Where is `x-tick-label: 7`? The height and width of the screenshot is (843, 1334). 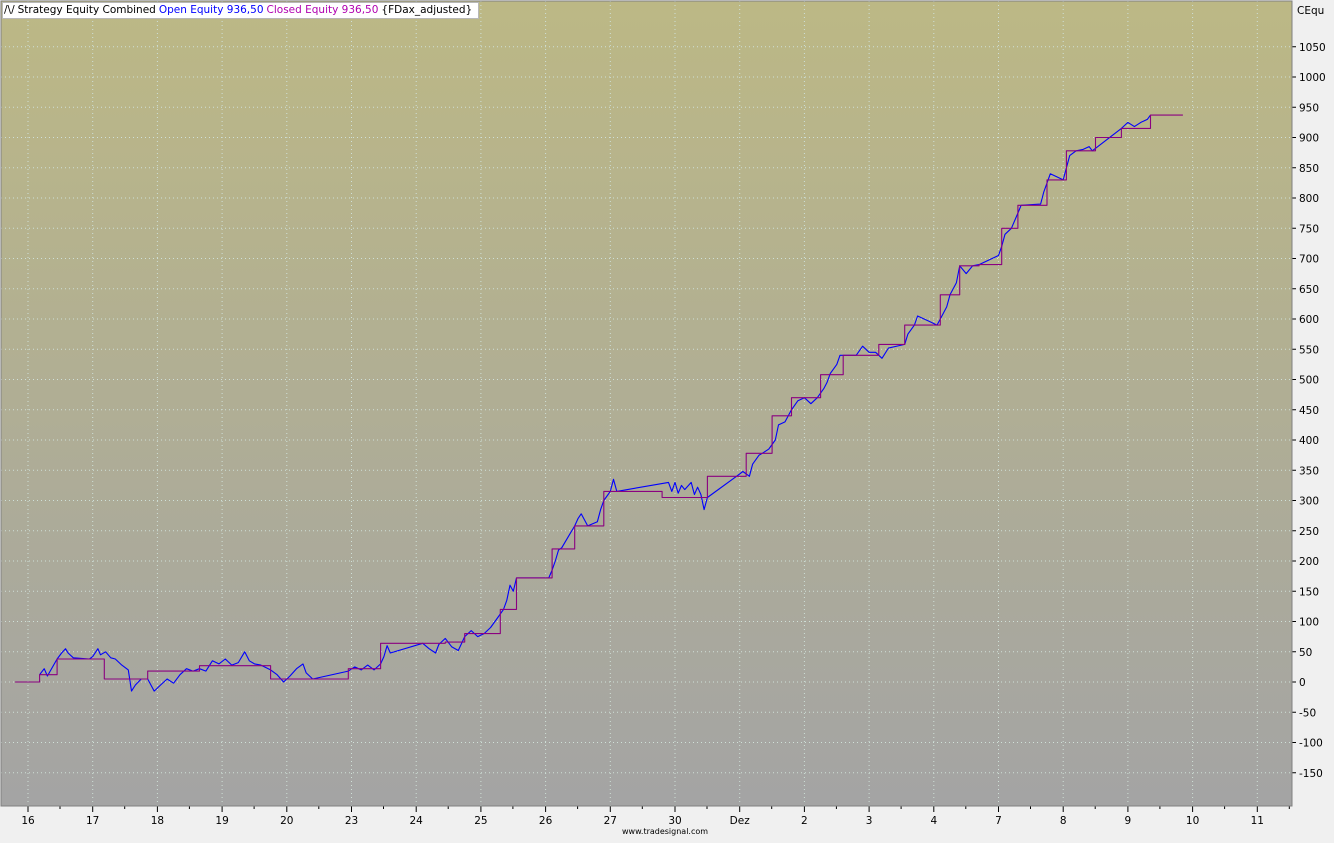
x-tick-label: 7 is located at coordinates (998, 821).